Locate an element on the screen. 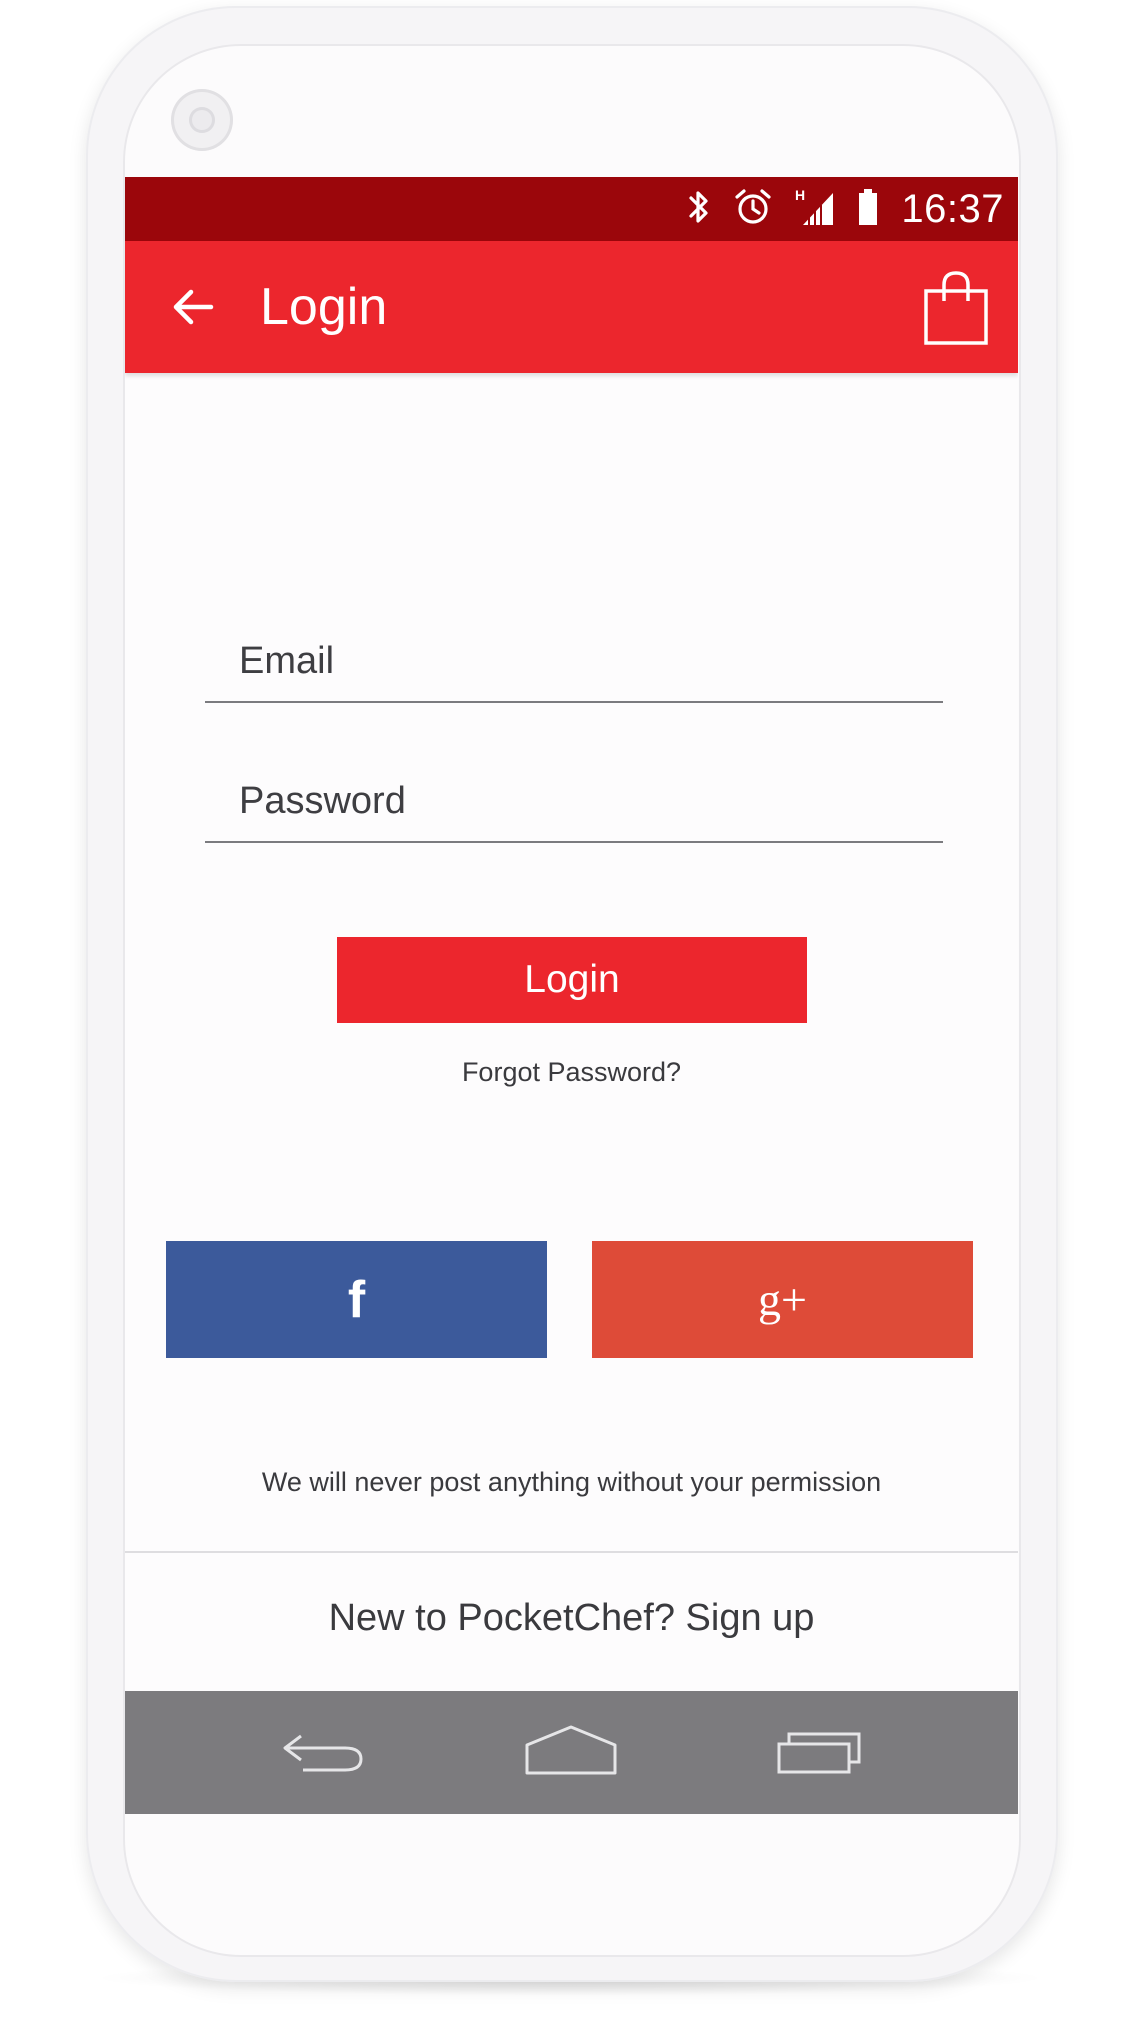 This screenshot has height=2019, width=1142. nav-back-button is located at coordinates (323, 1753).